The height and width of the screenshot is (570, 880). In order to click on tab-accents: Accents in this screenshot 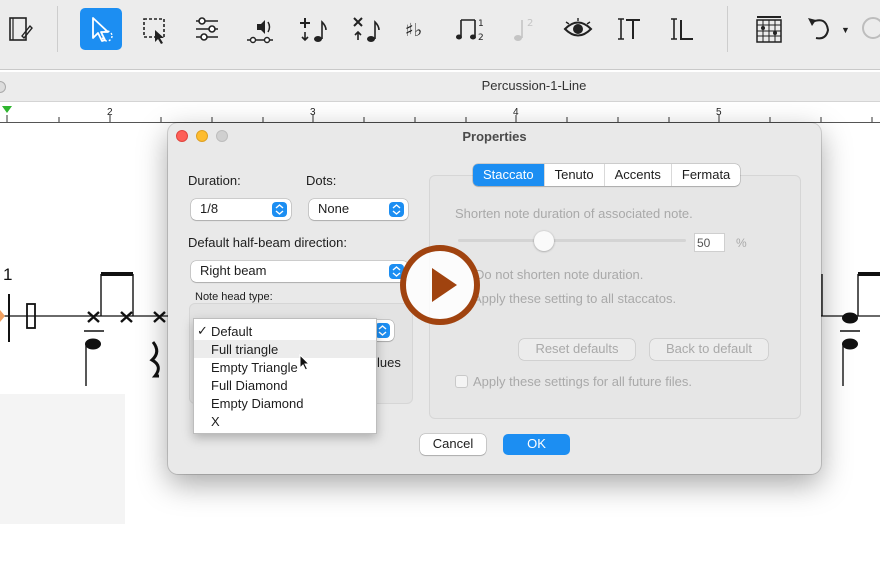, I will do `click(638, 175)`.